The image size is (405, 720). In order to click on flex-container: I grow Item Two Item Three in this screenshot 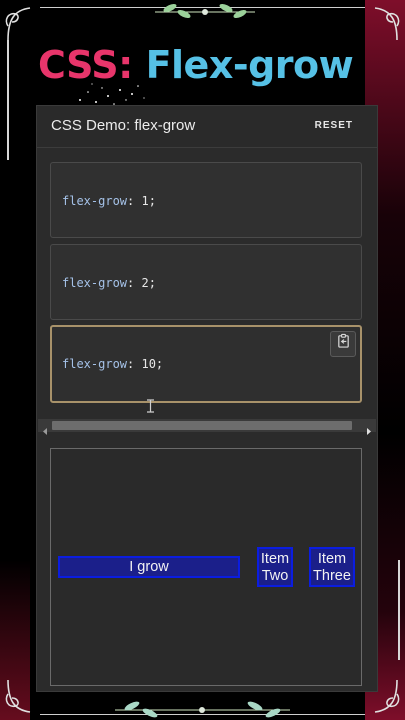, I will do `click(206, 567)`.